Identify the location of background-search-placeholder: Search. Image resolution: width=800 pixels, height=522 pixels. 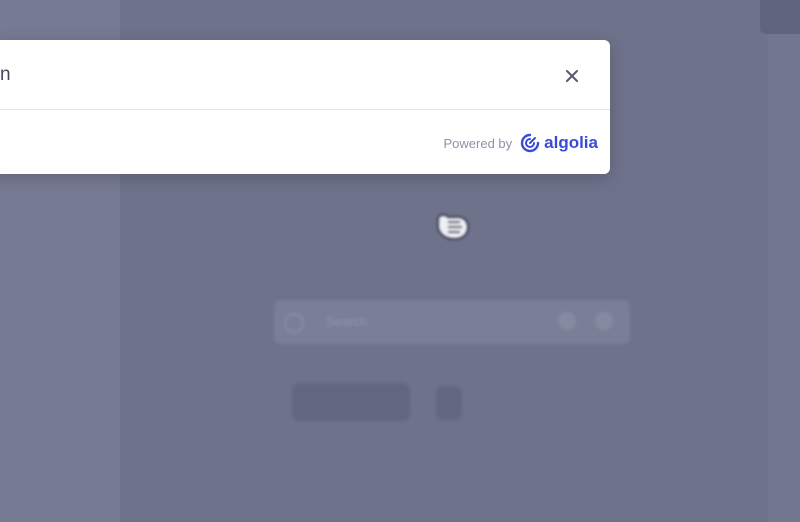
(347, 321).